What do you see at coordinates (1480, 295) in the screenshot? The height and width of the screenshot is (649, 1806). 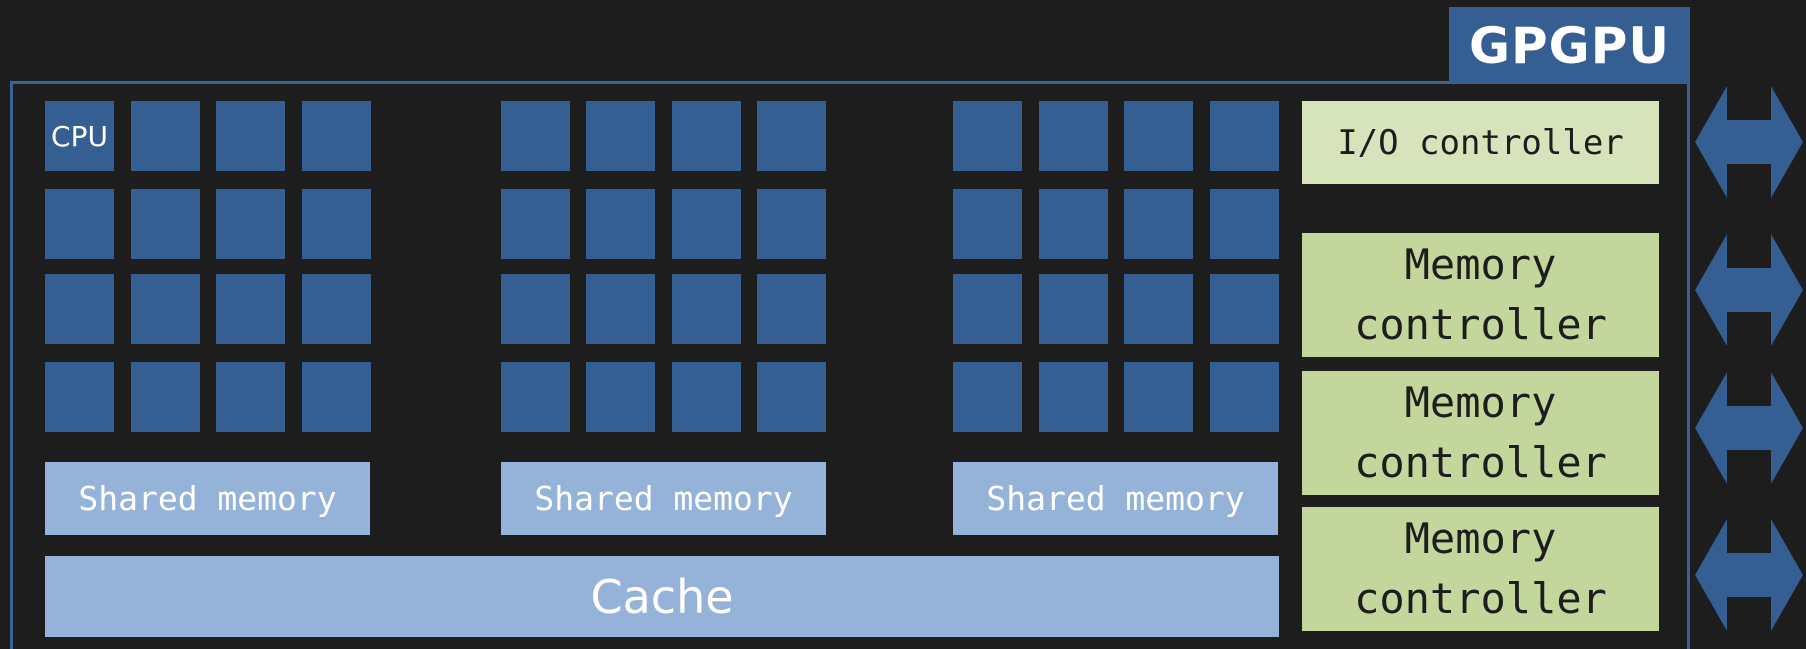 I see `memory-controller-1: Memory controller` at bounding box center [1480, 295].